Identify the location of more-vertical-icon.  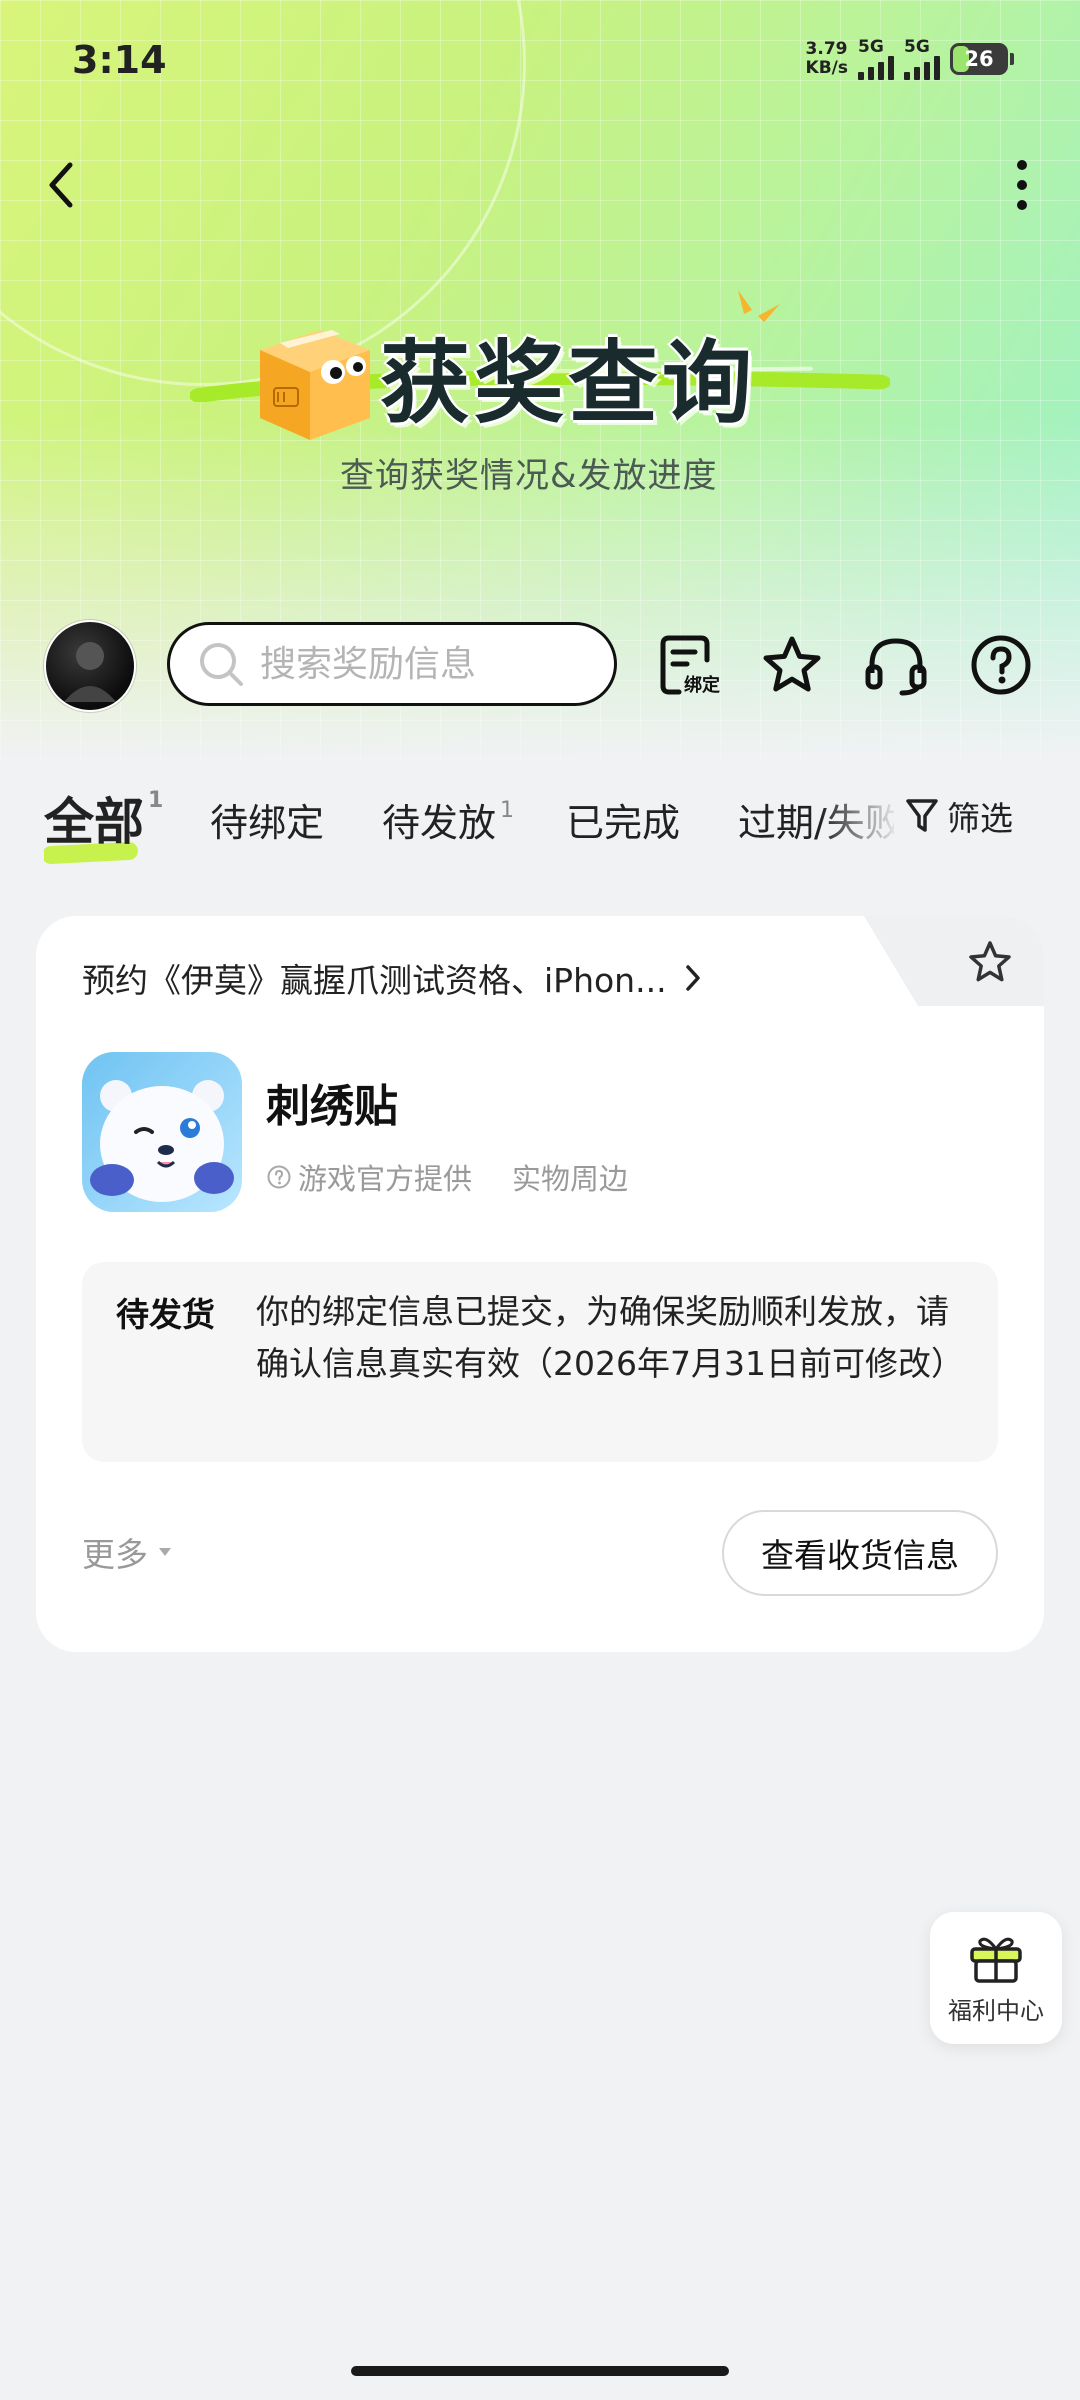
(1022, 185).